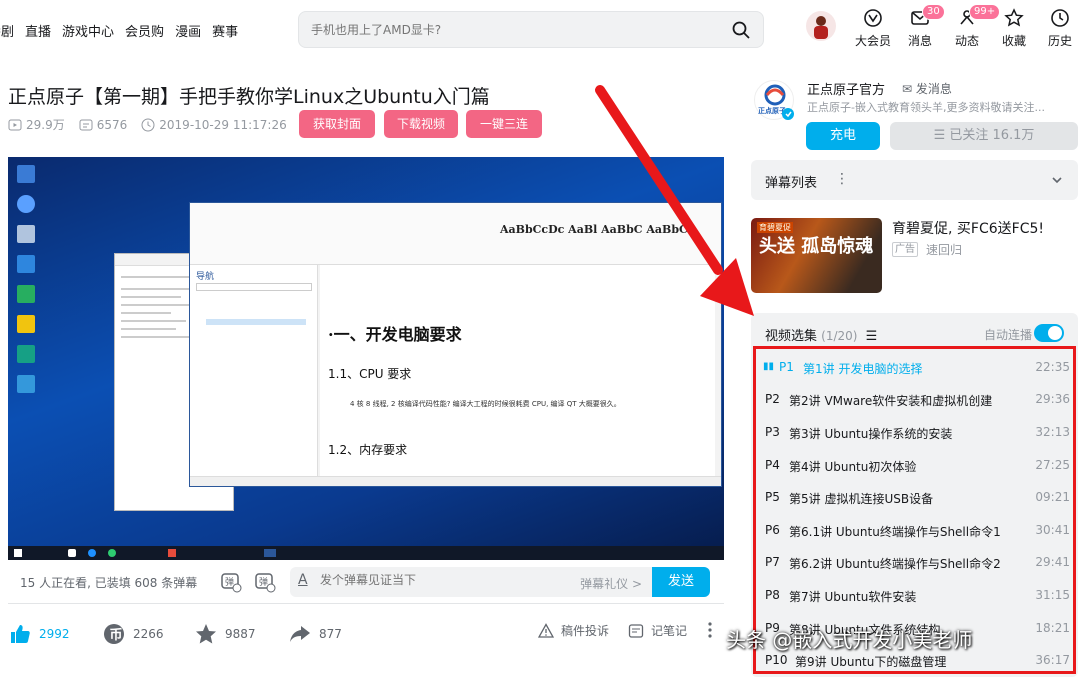 This screenshot has width=1080, height=677. What do you see at coordinates (1057, 181) in the screenshot?
I see `chevron-down-icon` at bounding box center [1057, 181].